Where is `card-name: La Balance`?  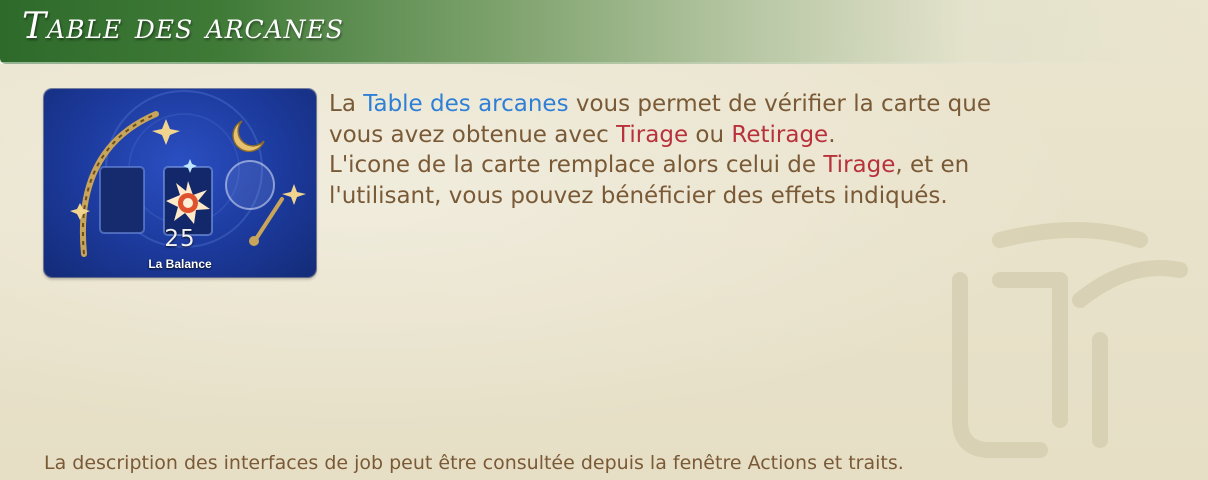 card-name: La Balance is located at coordinates (180, 264).